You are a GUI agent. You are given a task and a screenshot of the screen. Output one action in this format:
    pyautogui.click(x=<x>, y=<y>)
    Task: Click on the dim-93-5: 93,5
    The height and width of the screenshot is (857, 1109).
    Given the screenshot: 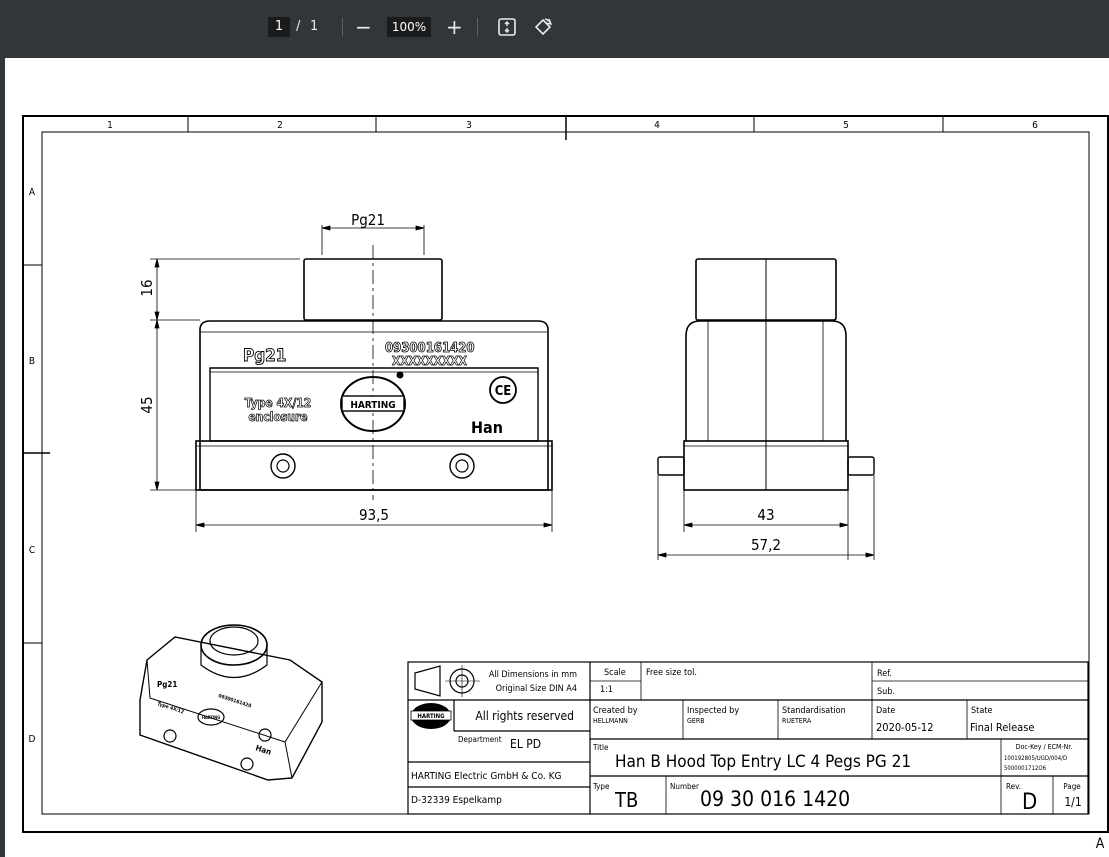 What is the action you would take?
    pyautogui.click(x=374, y=515)
    